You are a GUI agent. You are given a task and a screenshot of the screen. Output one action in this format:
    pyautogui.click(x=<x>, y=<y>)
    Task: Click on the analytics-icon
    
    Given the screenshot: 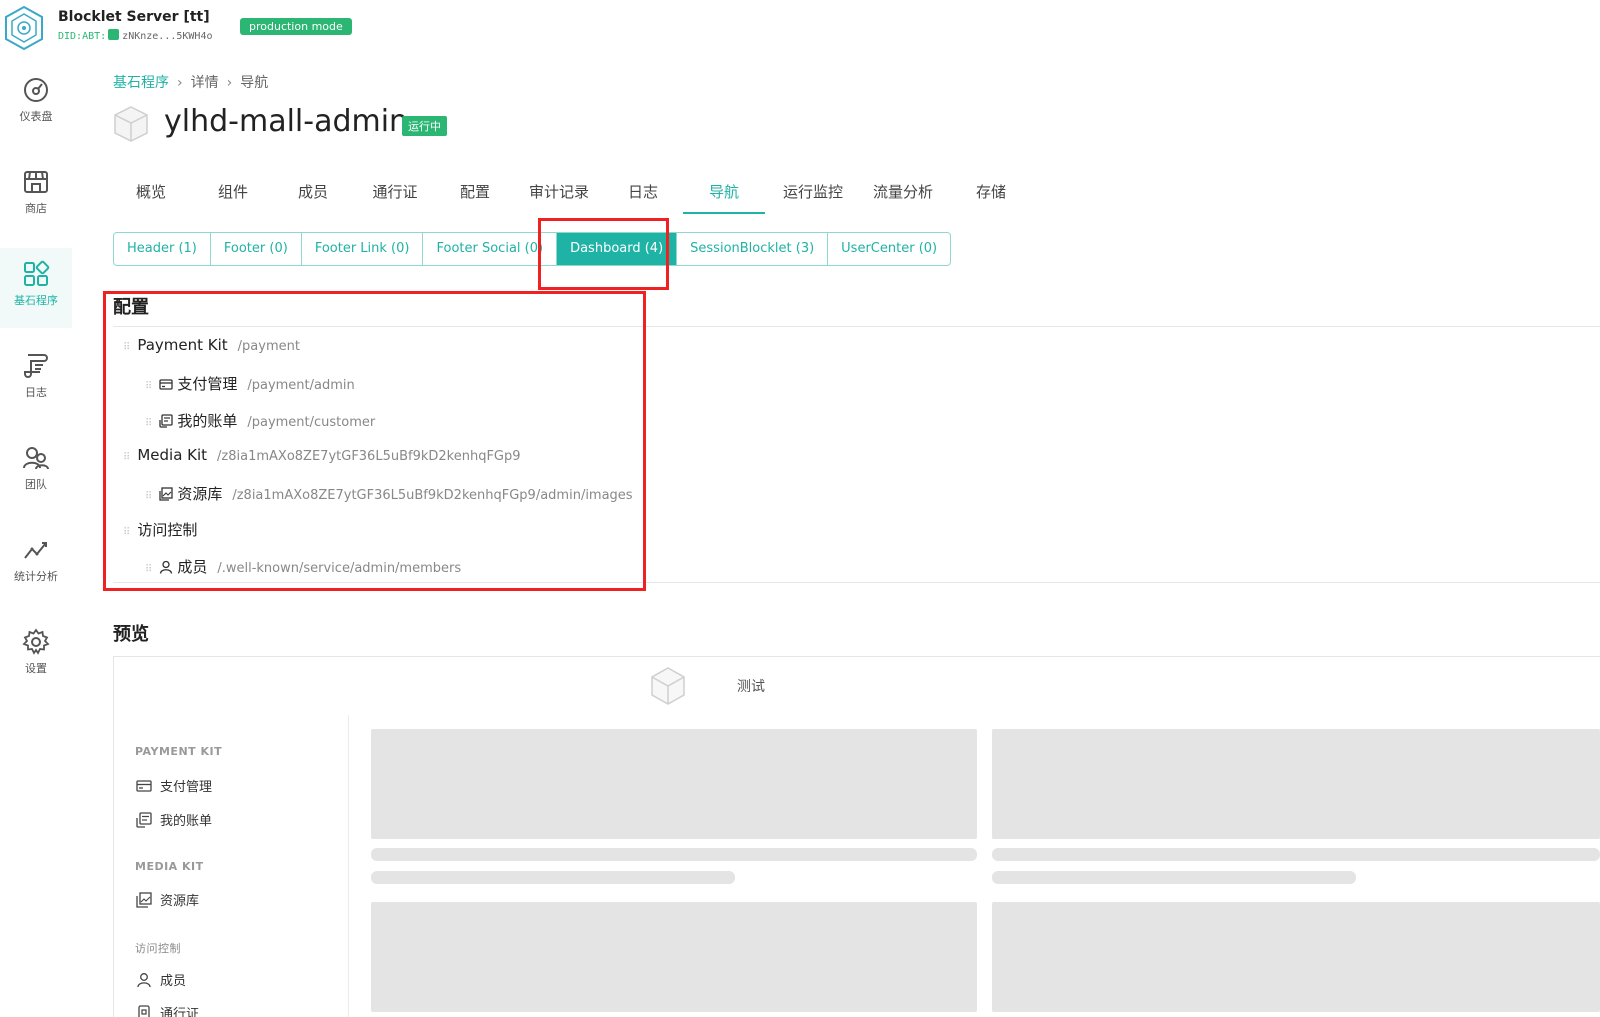 What is the action you would take?
    pyautogui.click(x=35, y=550)
    